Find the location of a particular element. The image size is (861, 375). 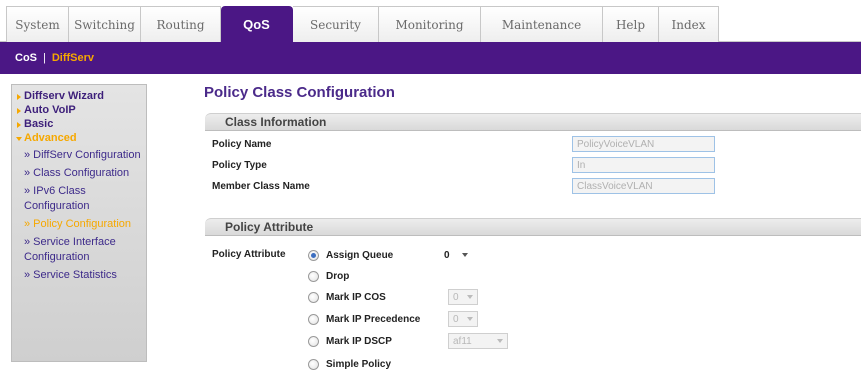

mark-ip-dscp-value: af11 is located at coordinates (462, 341).